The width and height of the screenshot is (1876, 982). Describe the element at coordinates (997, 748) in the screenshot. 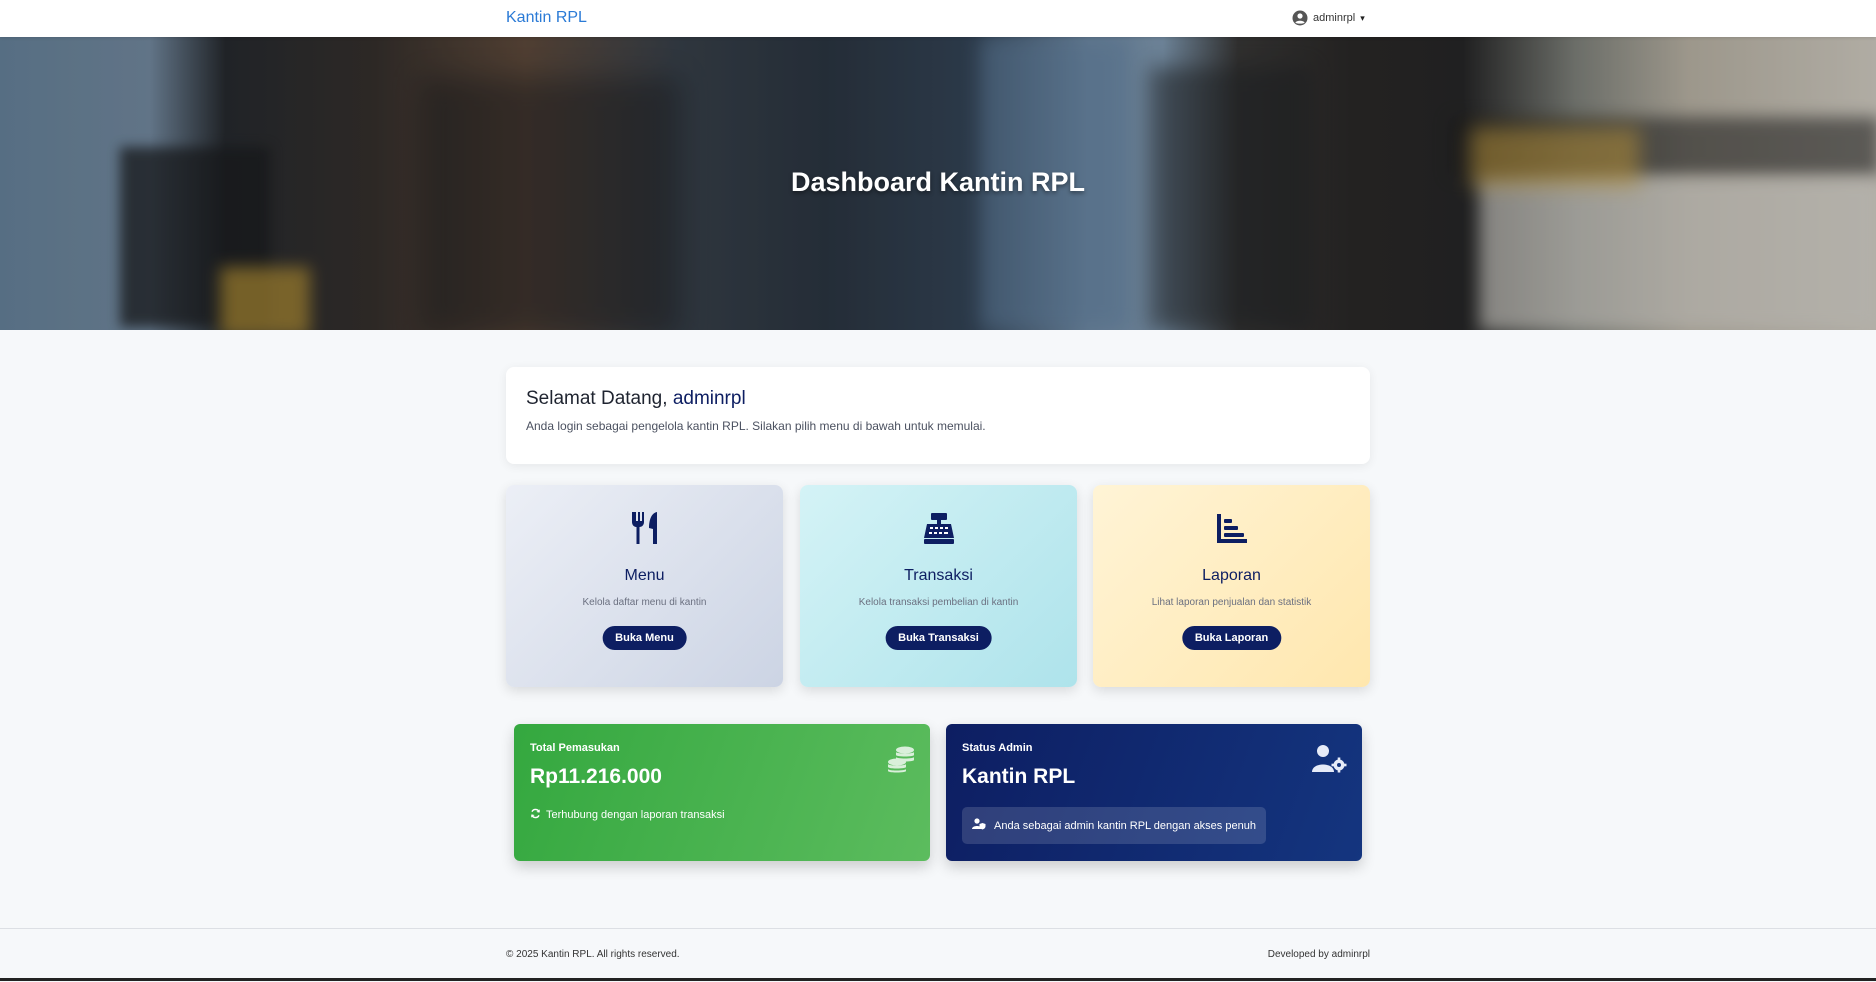

I see `admin-status-label: Status Admin` at that location.